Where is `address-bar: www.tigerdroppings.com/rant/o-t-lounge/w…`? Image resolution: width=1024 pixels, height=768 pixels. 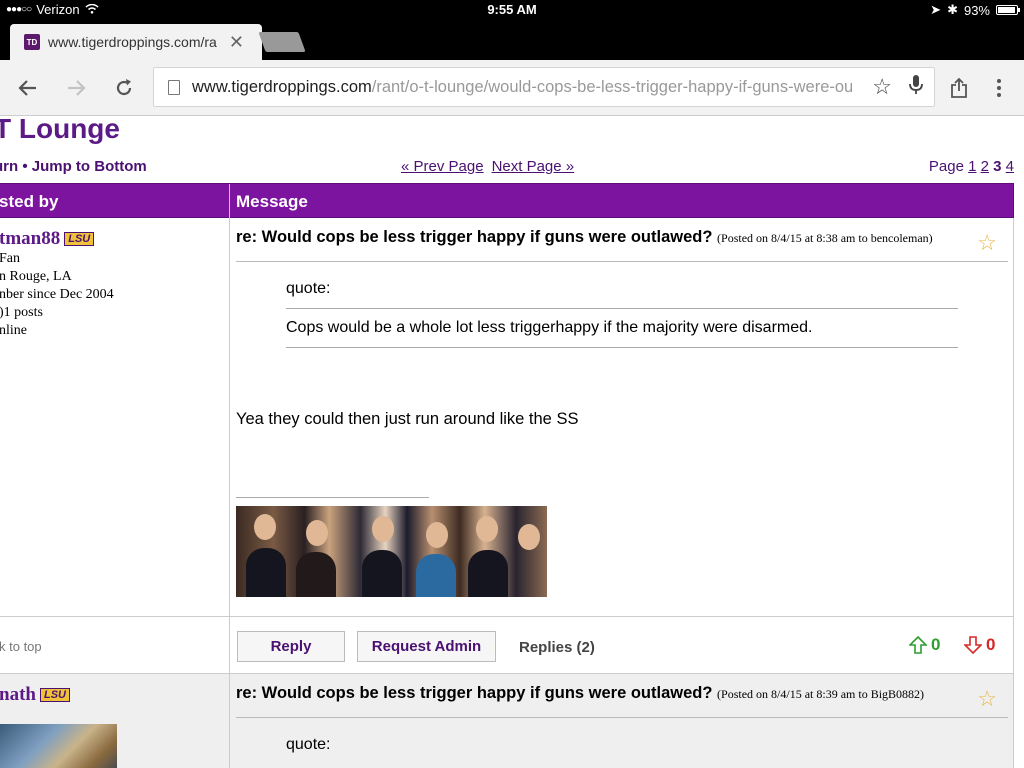 address-bar: www.tigerdroppings.com/rant/o-t-lounge/w… is located at coordinates (544, 87).